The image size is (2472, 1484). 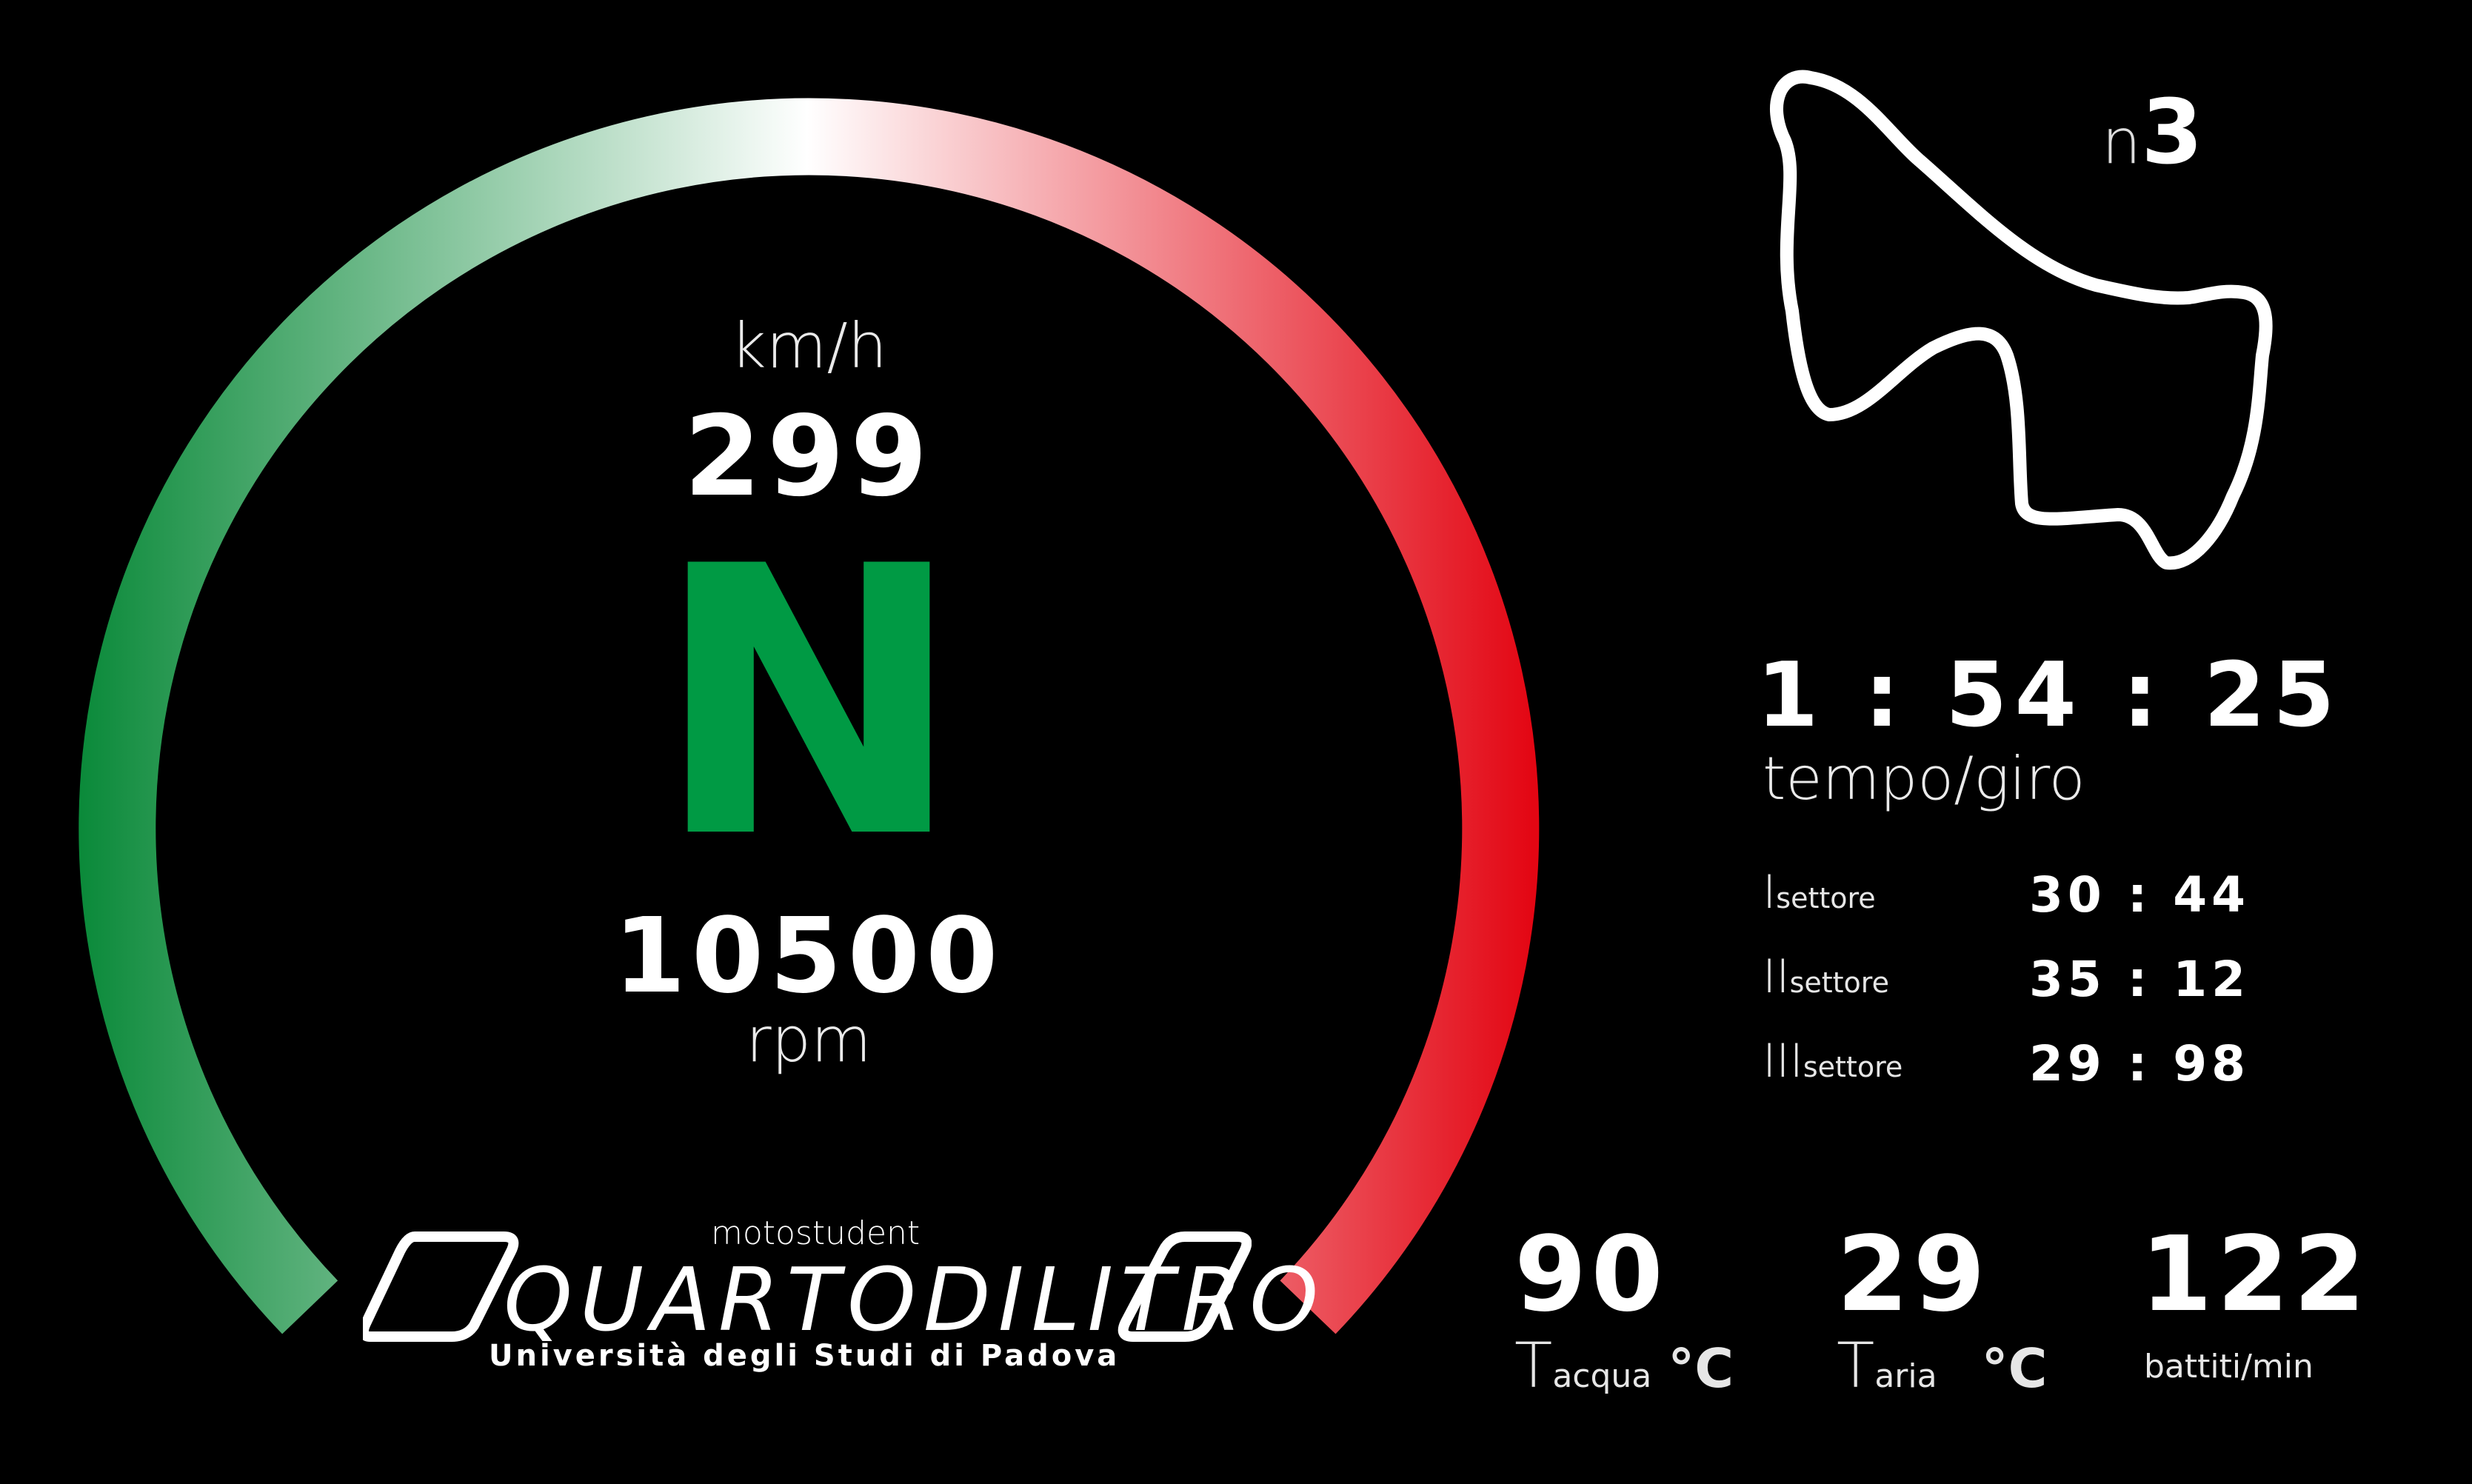 I want to click on air-temp-value: 29, so click(x=1914, y=1274).